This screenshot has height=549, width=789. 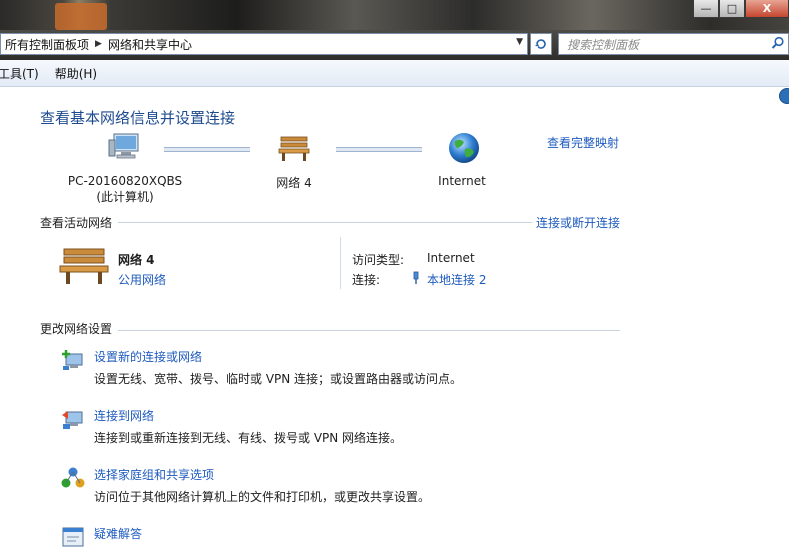 What do you see at coordinates (47, 44) in the screenshot?
I see `breadcrumb-control-panel: 所有控制面板项` at bounding box center [47, 44].